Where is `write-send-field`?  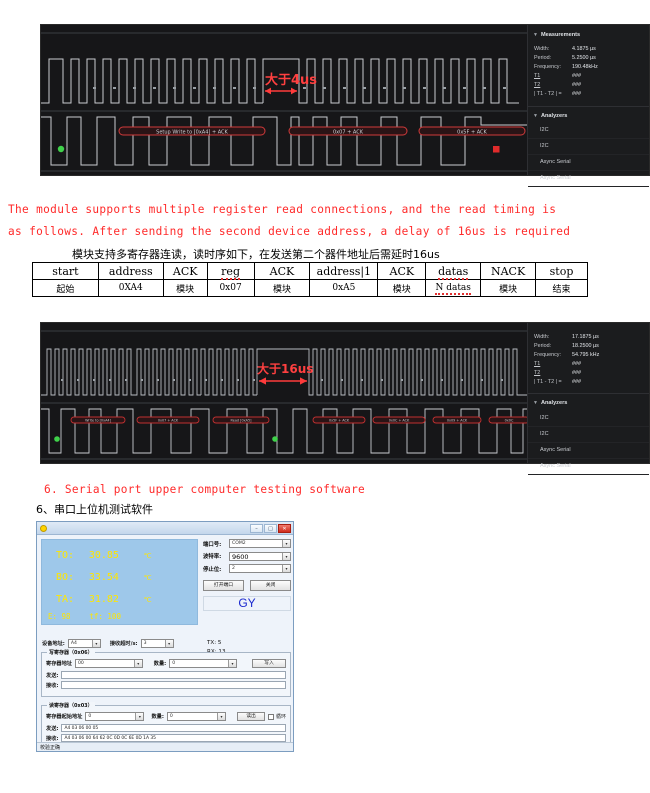 write-send-field is located at coordinates (173, 675).